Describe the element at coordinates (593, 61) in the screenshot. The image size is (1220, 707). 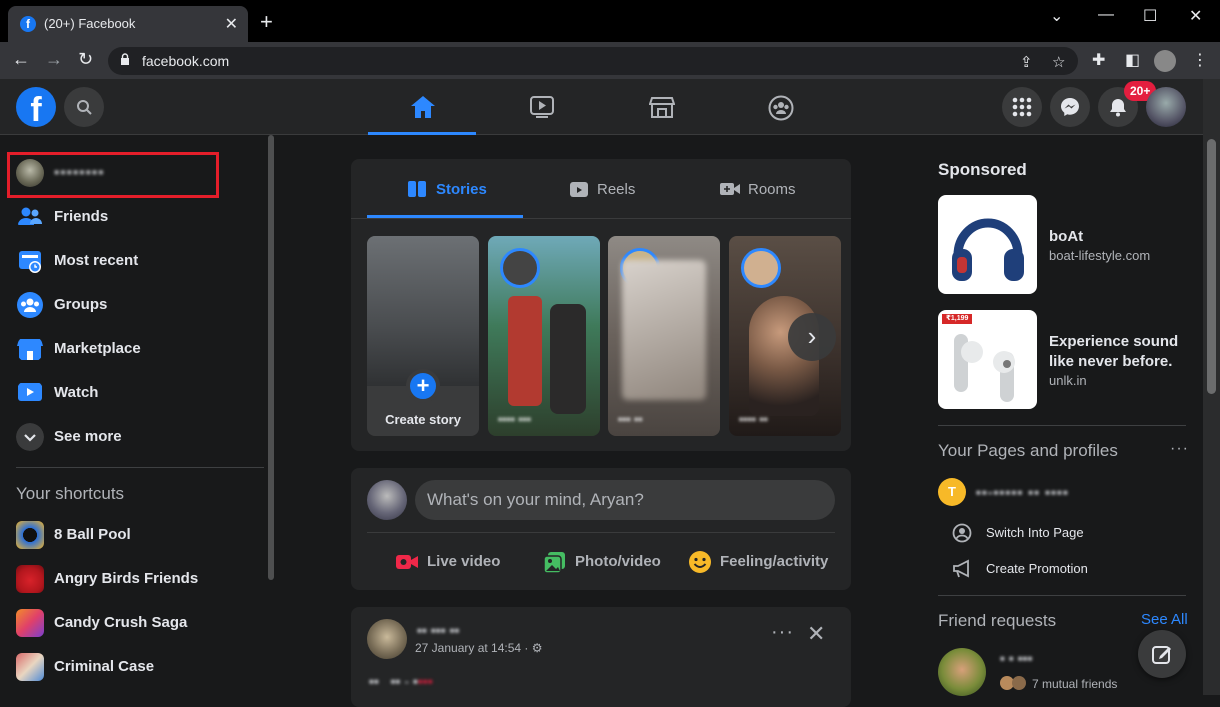
I see `omnibox: facebook.com ⇪ ☆` at that location.